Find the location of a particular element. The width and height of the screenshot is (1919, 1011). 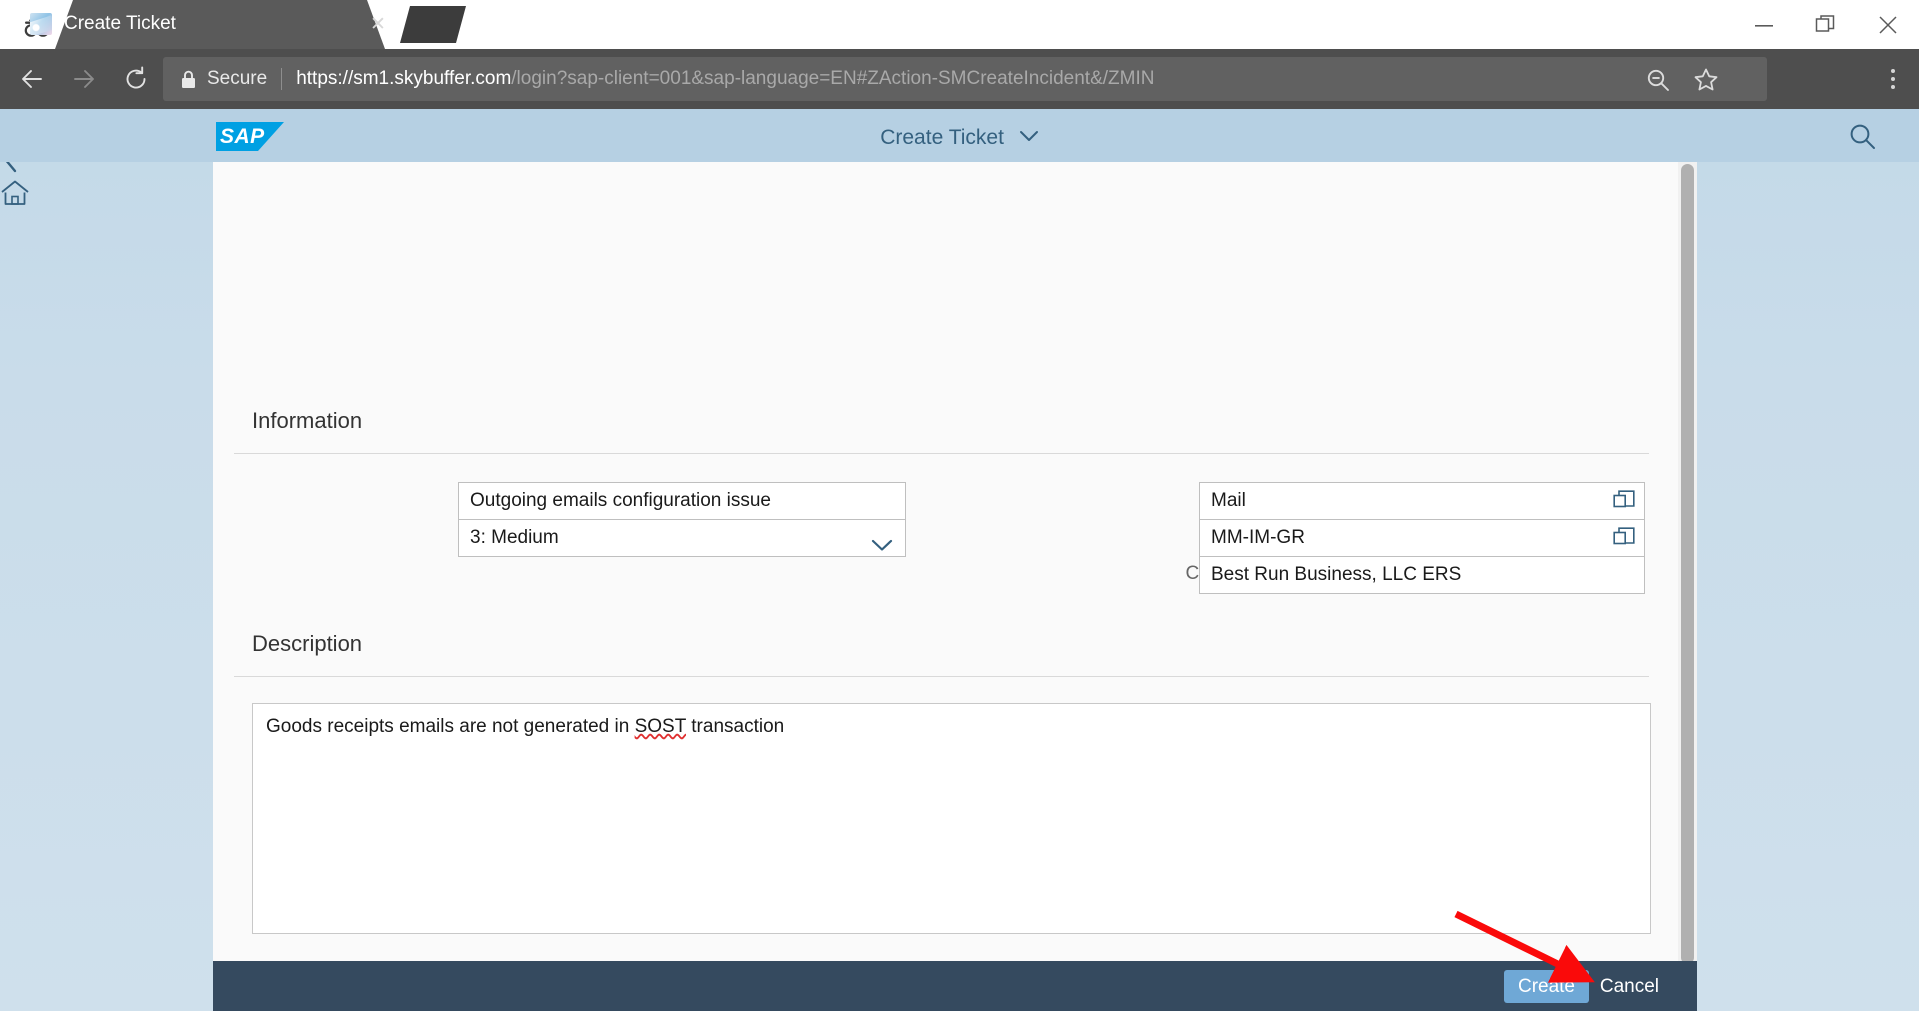

chrome-menu-icon is located at coordinates (1893, 79).